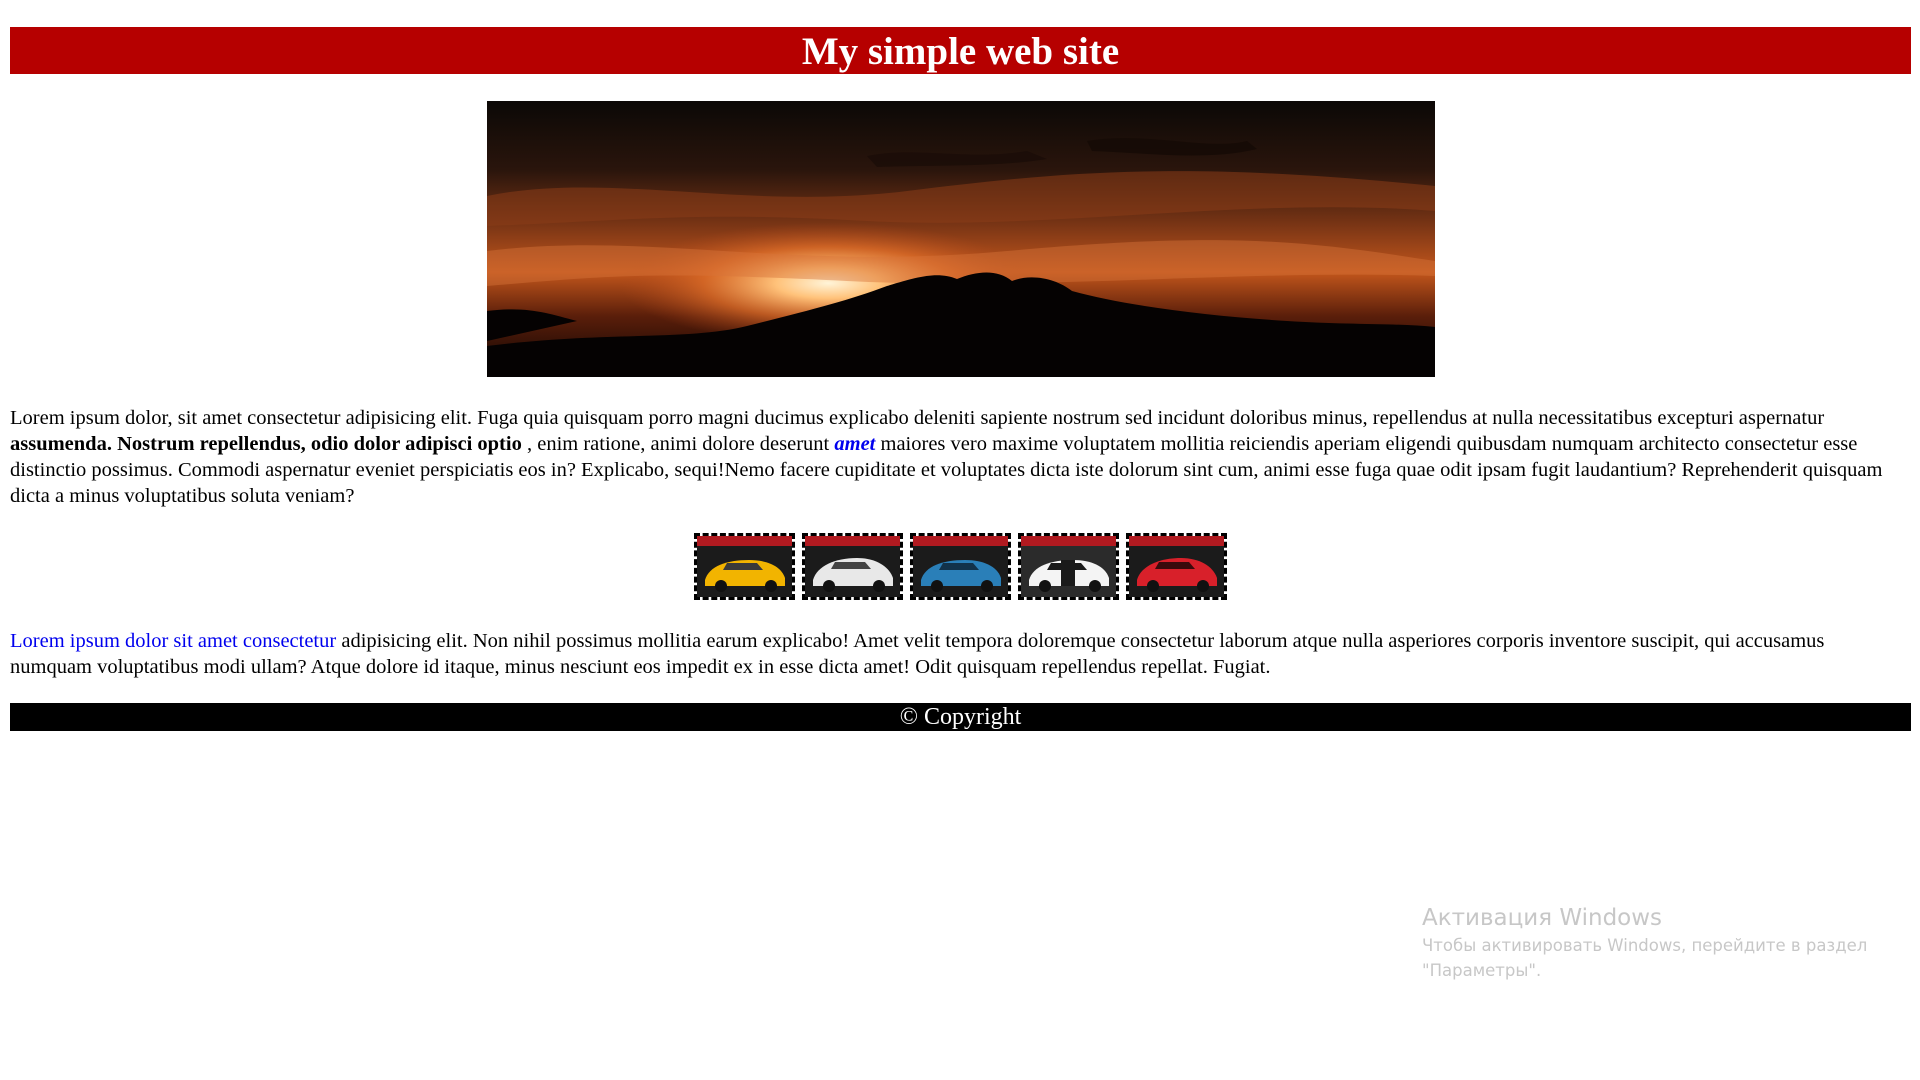 The height and width of the screenshot is (1080, 1920). I want to click on sunset-banner-image, so click(960, 239).